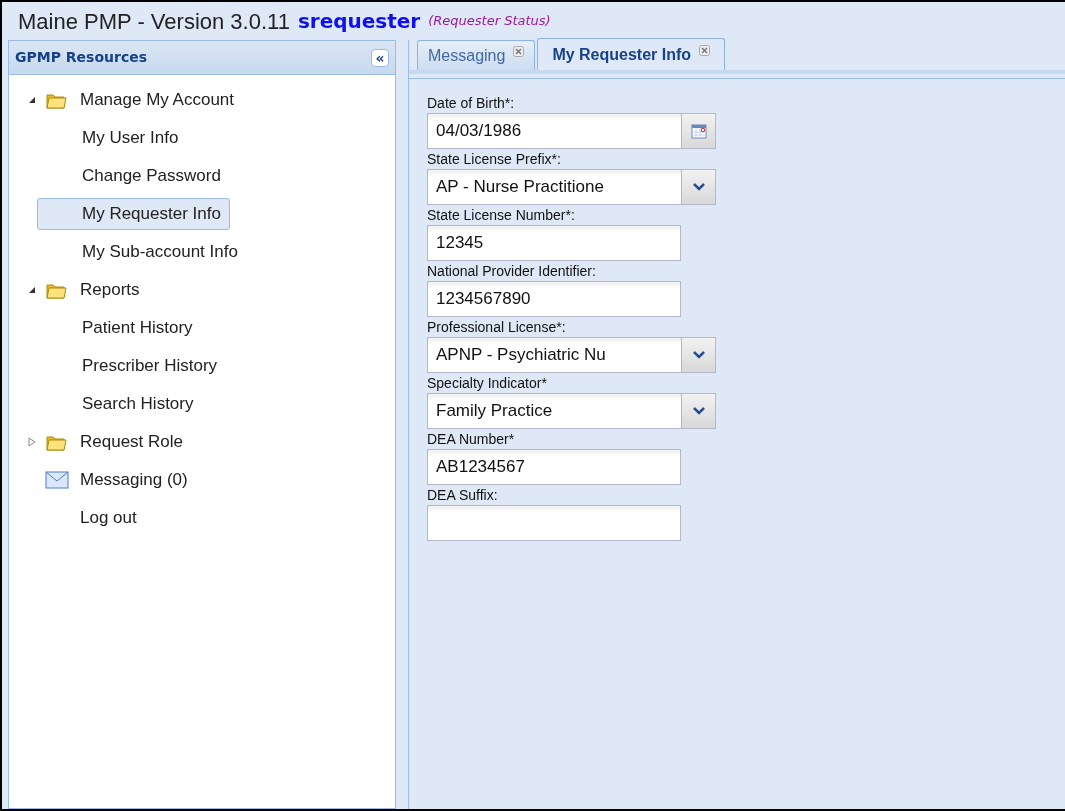 This screenshot has width=1065, height=811. I want to click on user-status: (Requester Status), so click(489, 21).